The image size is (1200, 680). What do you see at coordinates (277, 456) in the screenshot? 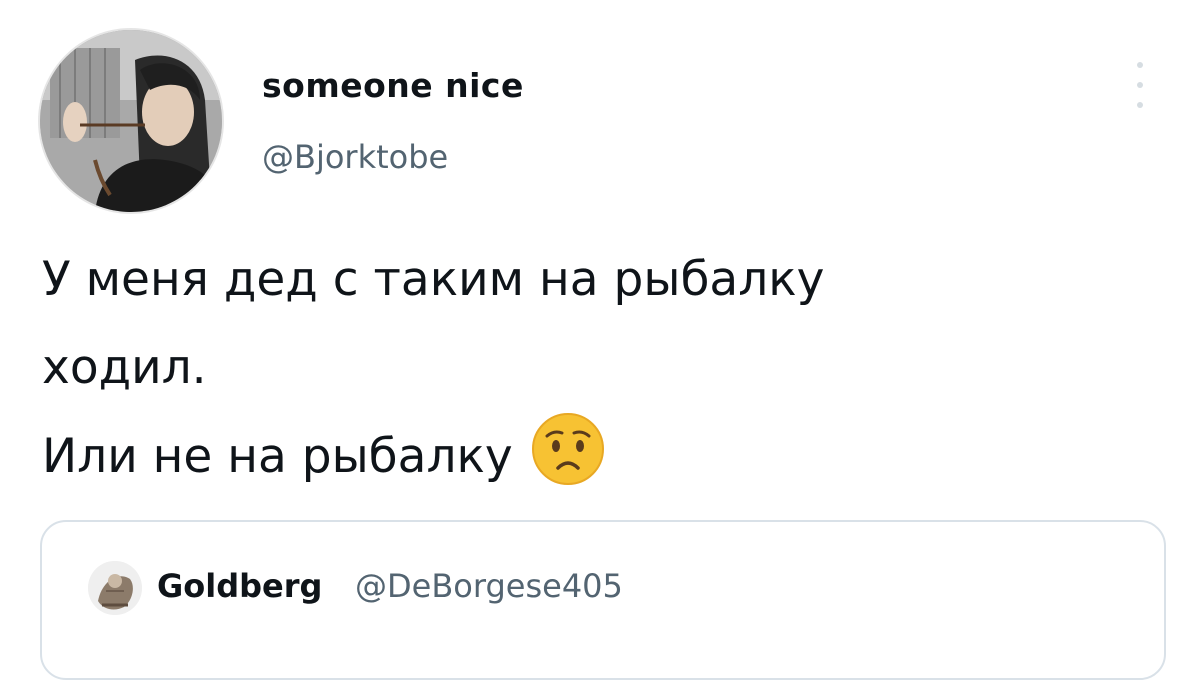
I see `tweet-text-line-content: Или не на рыбалку` at bounding box center [277, 456].